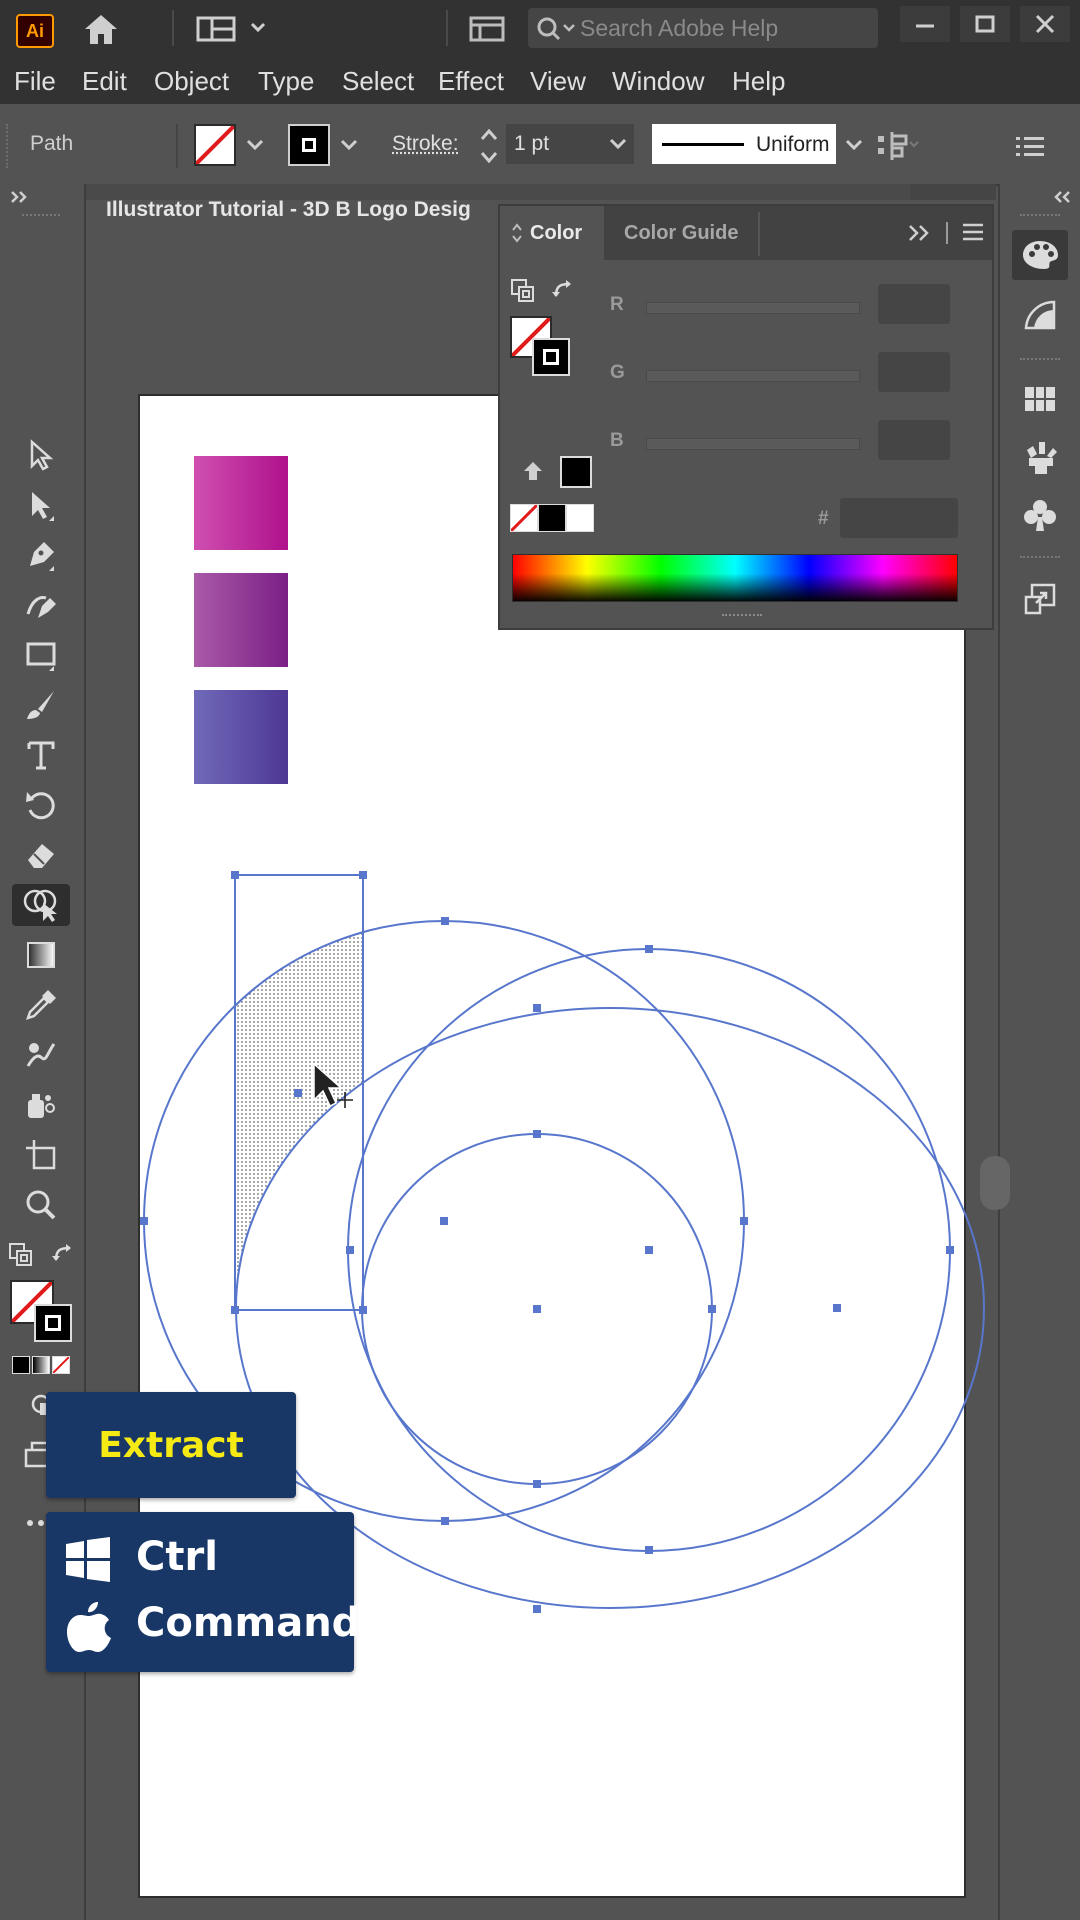 Image resolution: width=1080 pixels, height=1920 pixels. What do you see at coordinates (517, 233) in the screenshot?
I see `collapse-icon` at bounding box center [517, 233].